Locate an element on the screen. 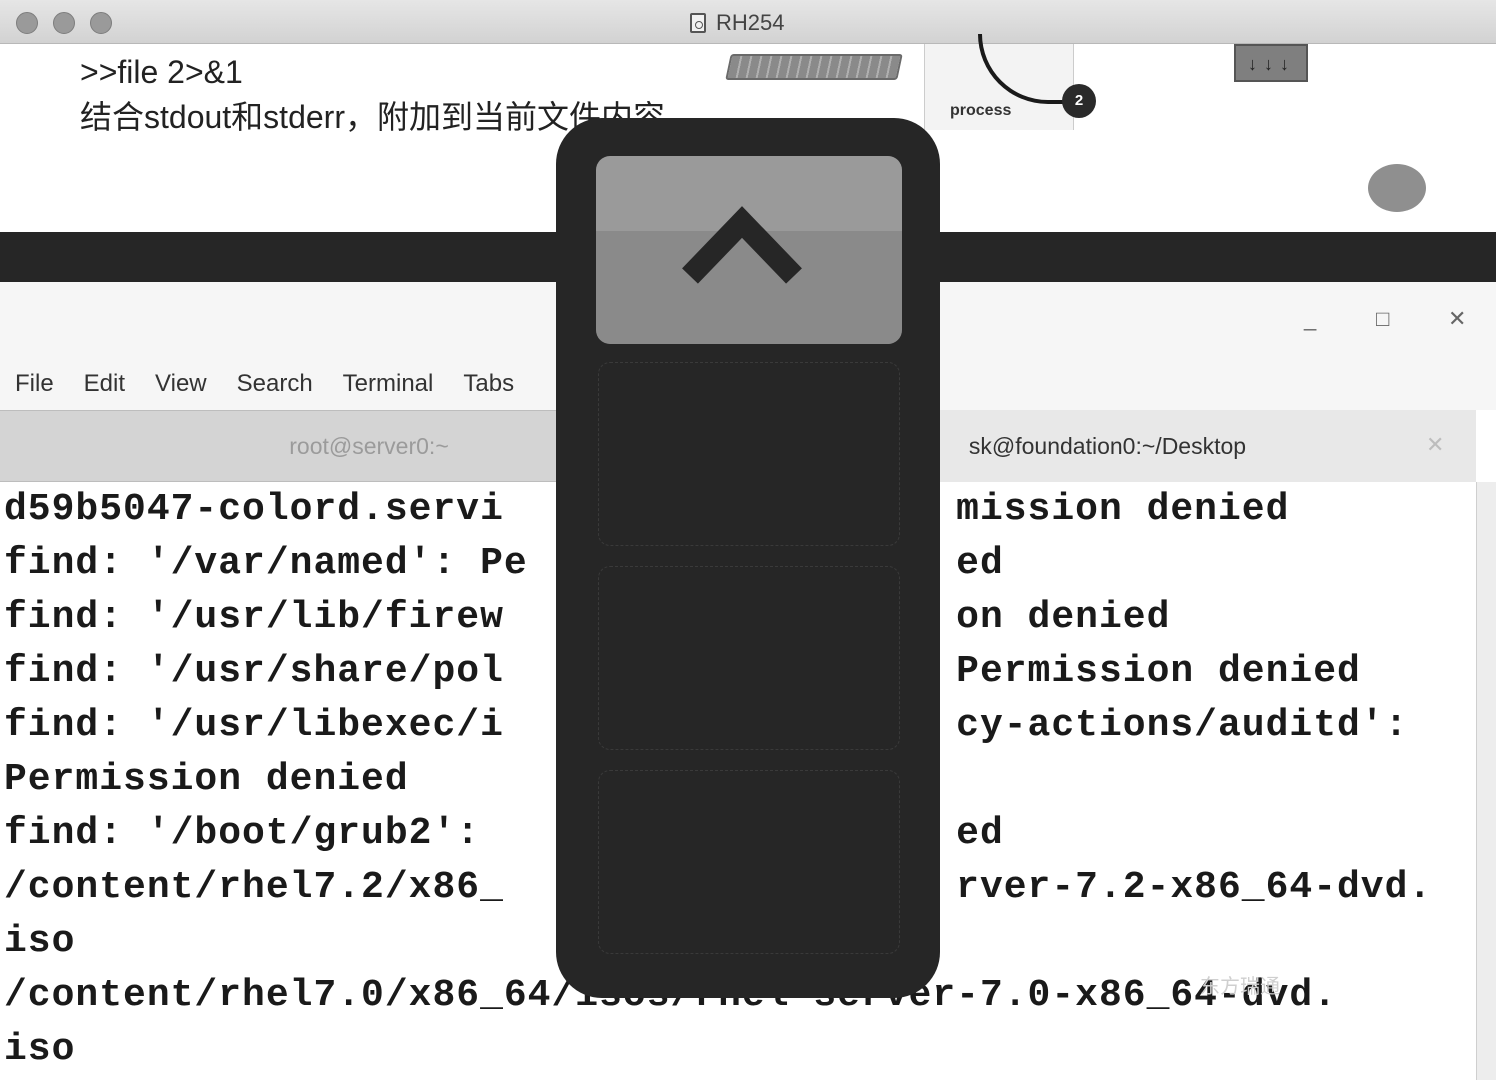  keyboard-icon is located at coordinates (814, 67).